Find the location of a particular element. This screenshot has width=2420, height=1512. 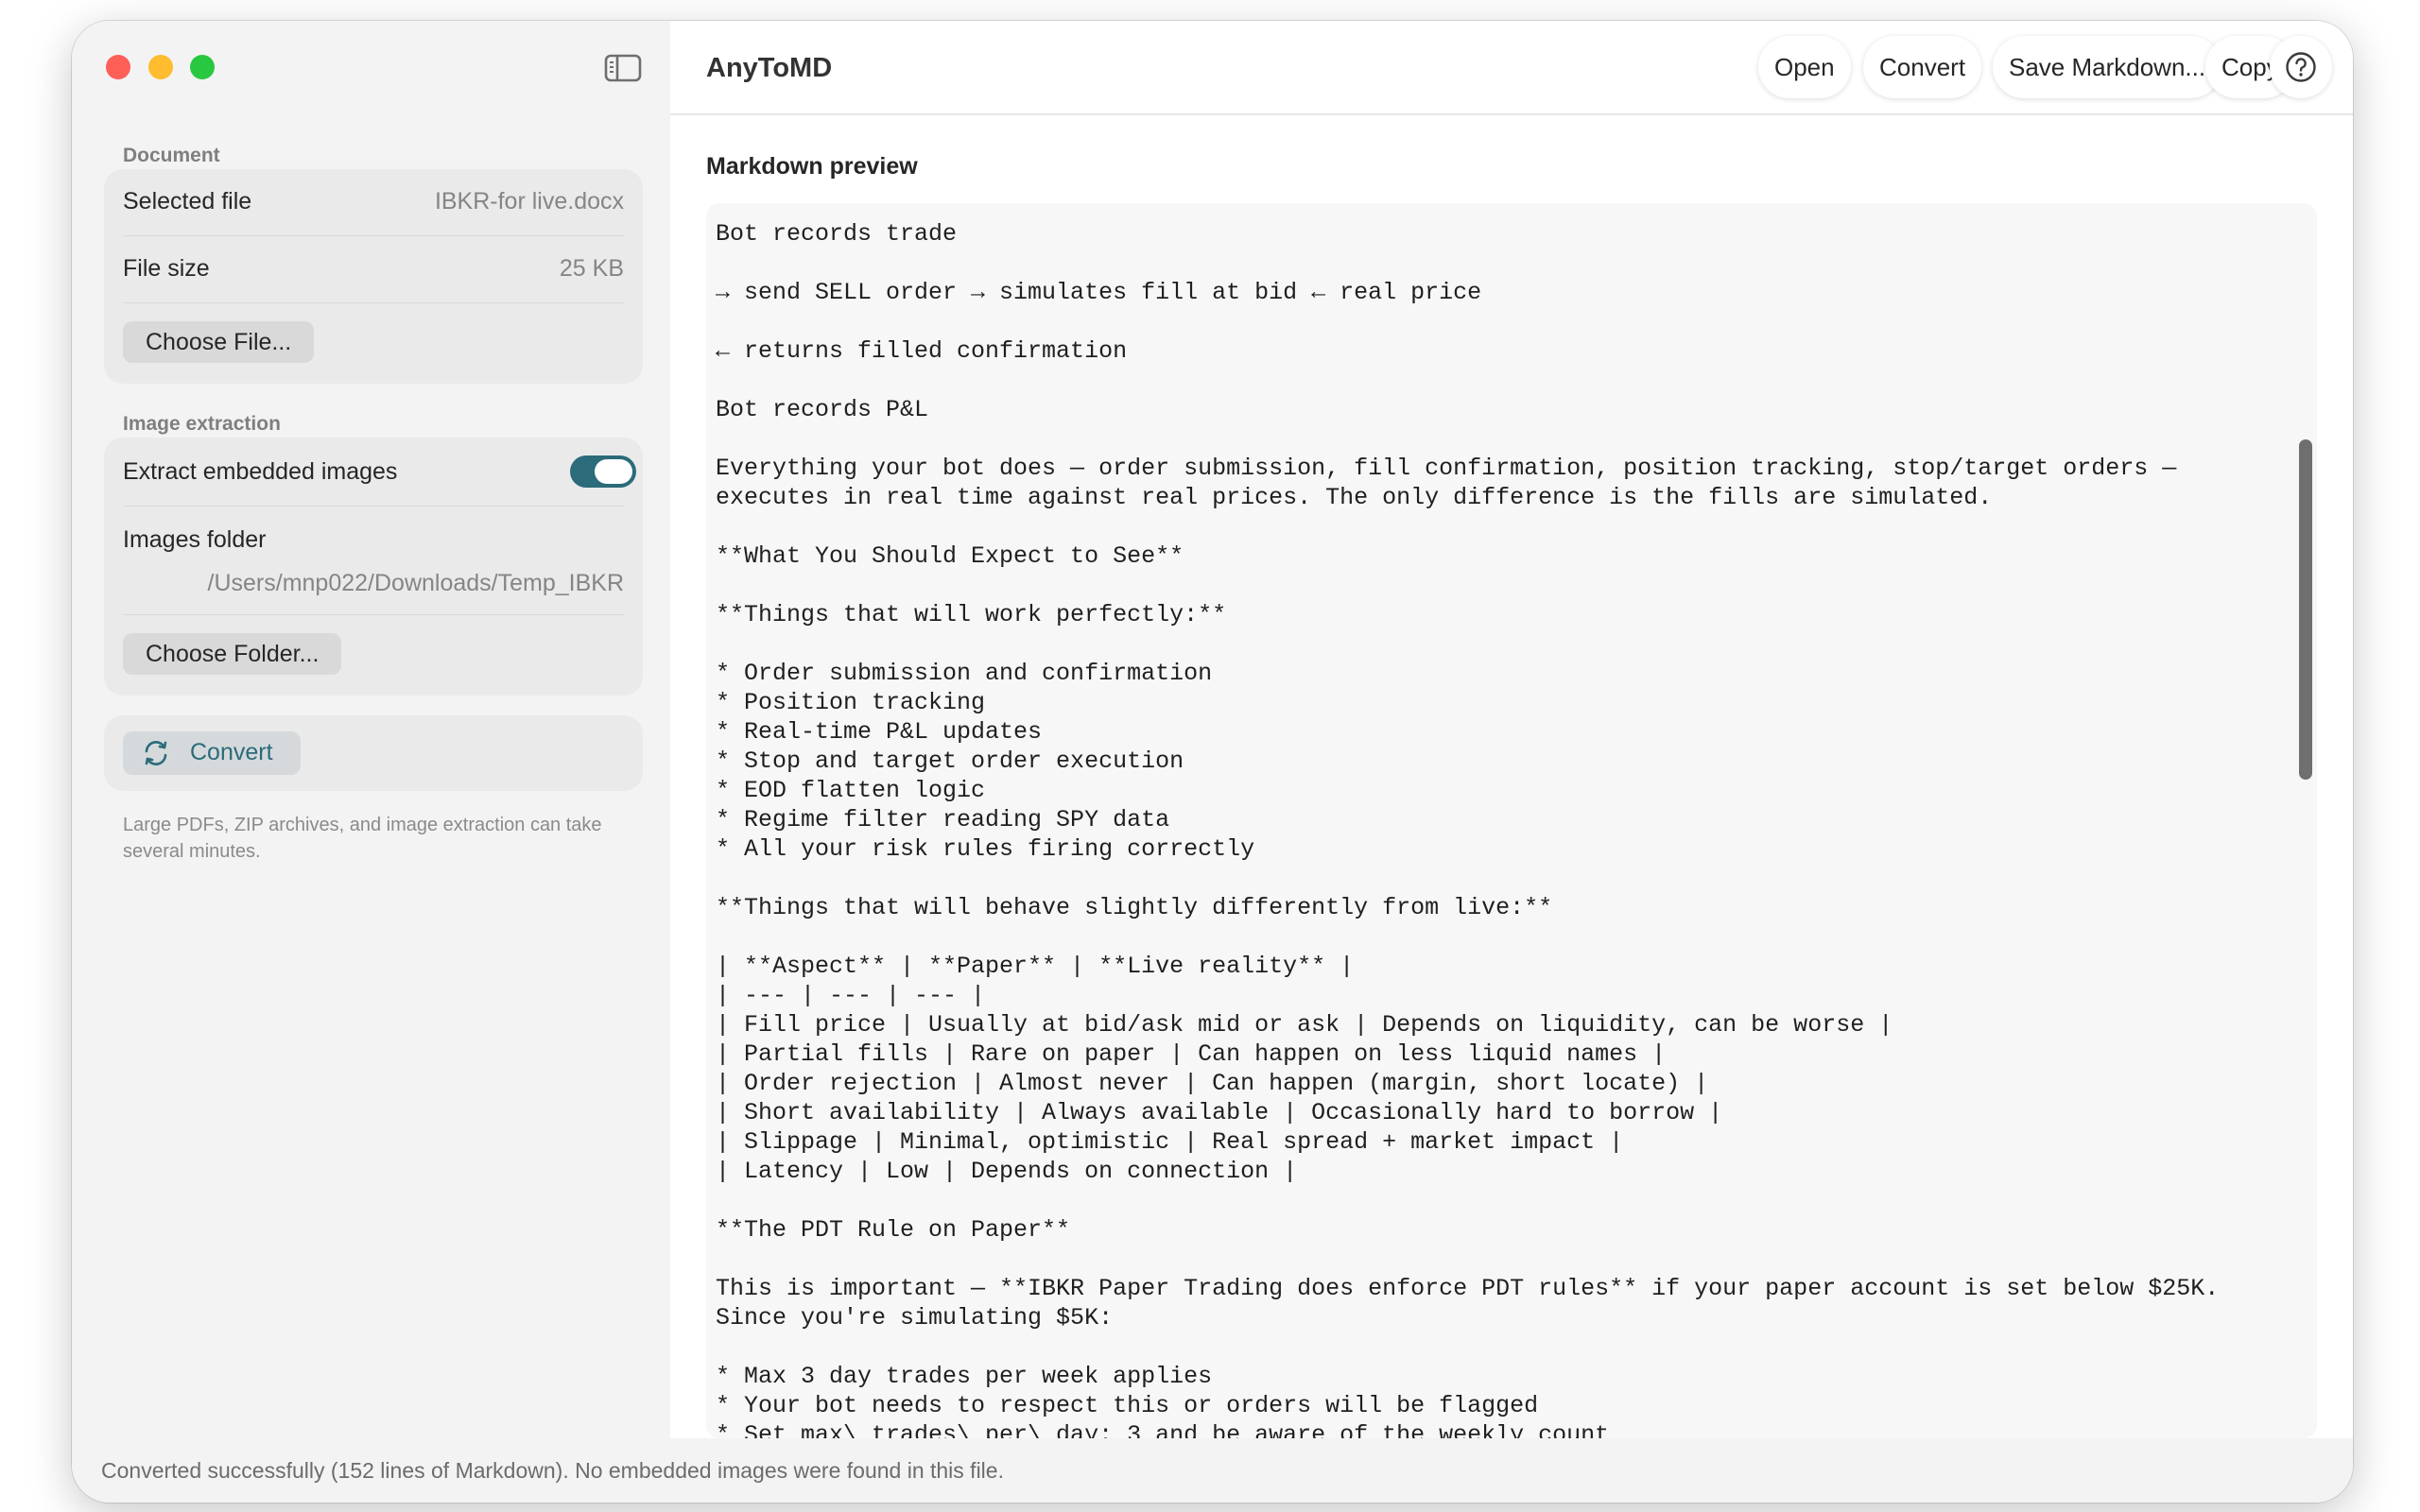

minimize-window-button is located at coordinates (161, 67).